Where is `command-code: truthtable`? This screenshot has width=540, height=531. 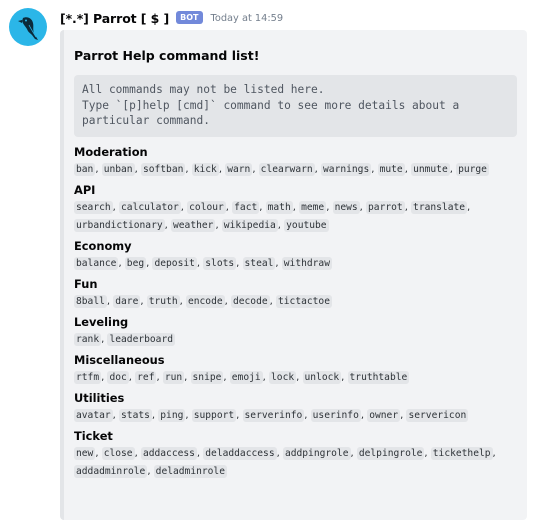 command-code: truthtable is located at coordinates (378, 377).